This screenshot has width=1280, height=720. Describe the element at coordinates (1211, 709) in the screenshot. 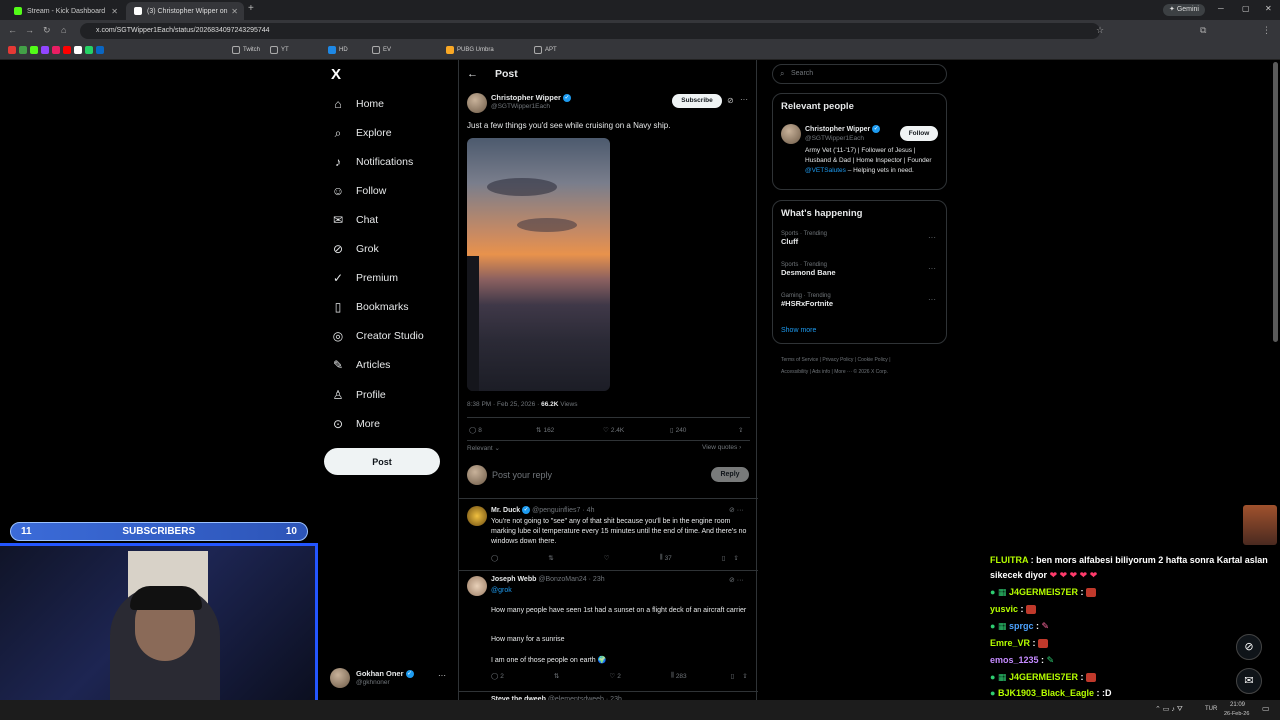

I see `language-indicator: TUR` at that location.